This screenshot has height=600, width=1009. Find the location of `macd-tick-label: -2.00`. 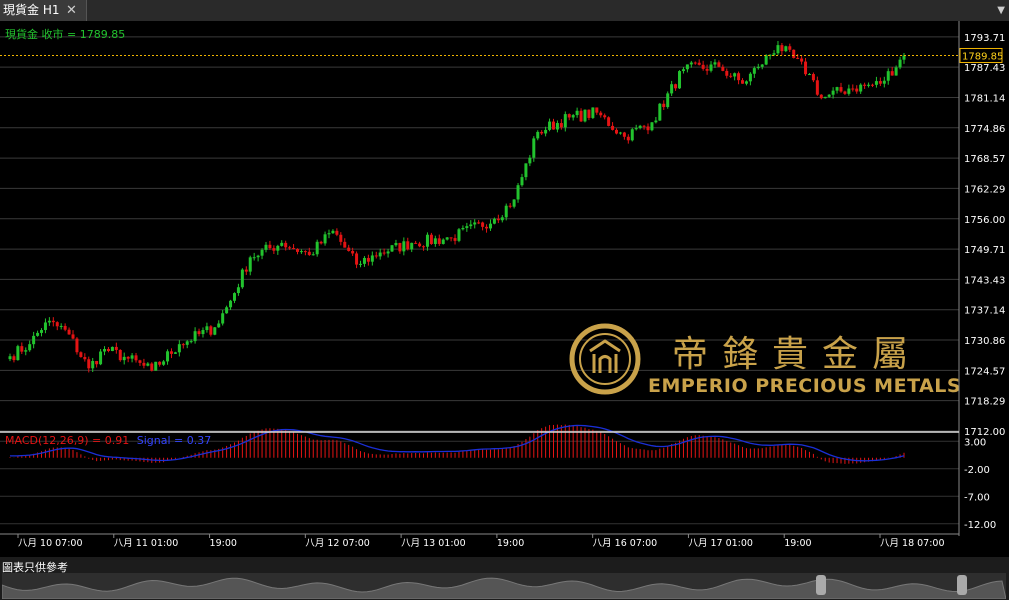

macd-tick-label: -2.00 is located at coordinates (977, 470).